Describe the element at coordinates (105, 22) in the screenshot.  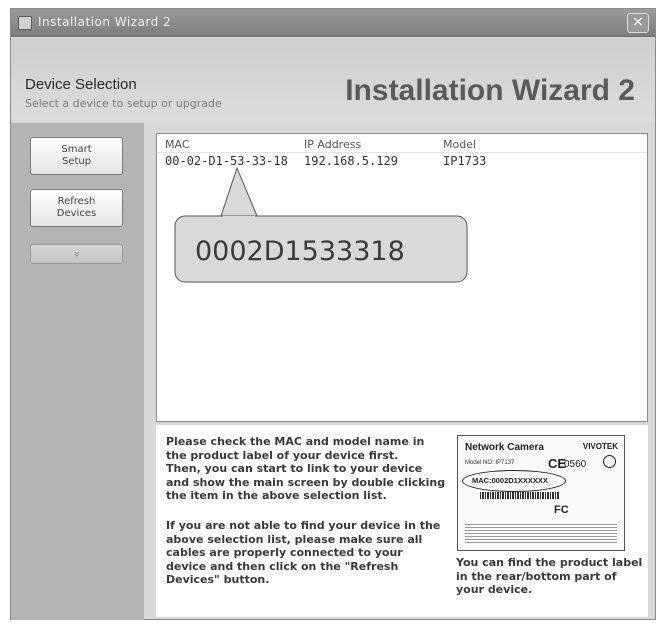
I see `window-title: Installation Wizard 2` at that location.